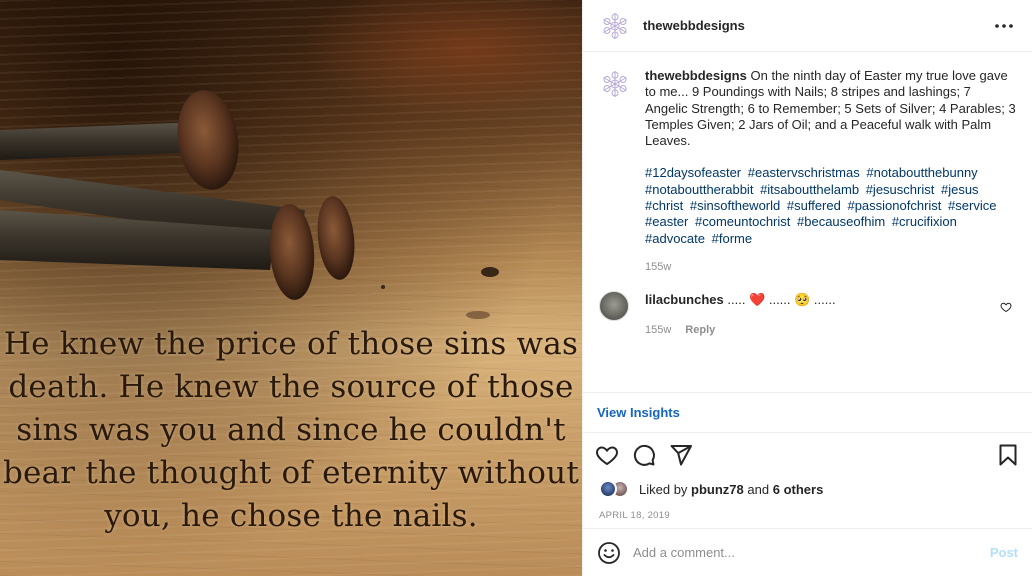  I want to click on header-username: thewebbdesigns, so click(817, 25).